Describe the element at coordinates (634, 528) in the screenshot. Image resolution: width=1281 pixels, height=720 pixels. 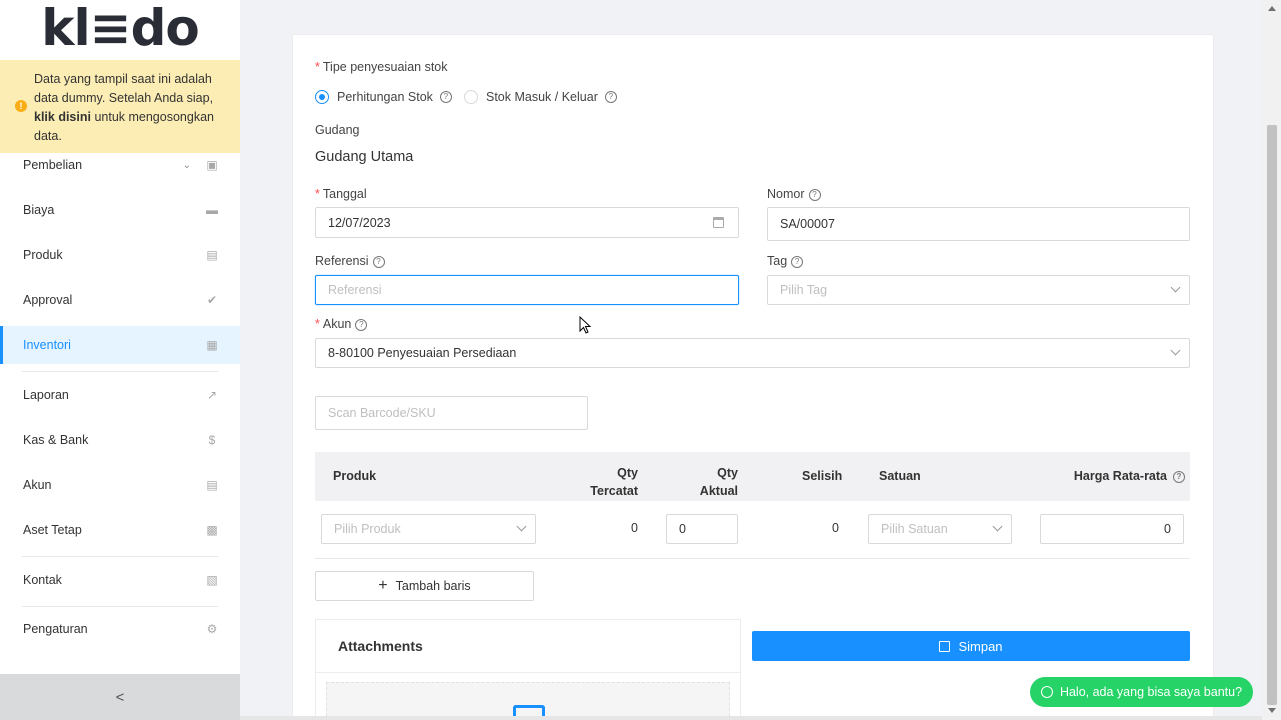
I see `qty-recorded-value: 0` at that location.